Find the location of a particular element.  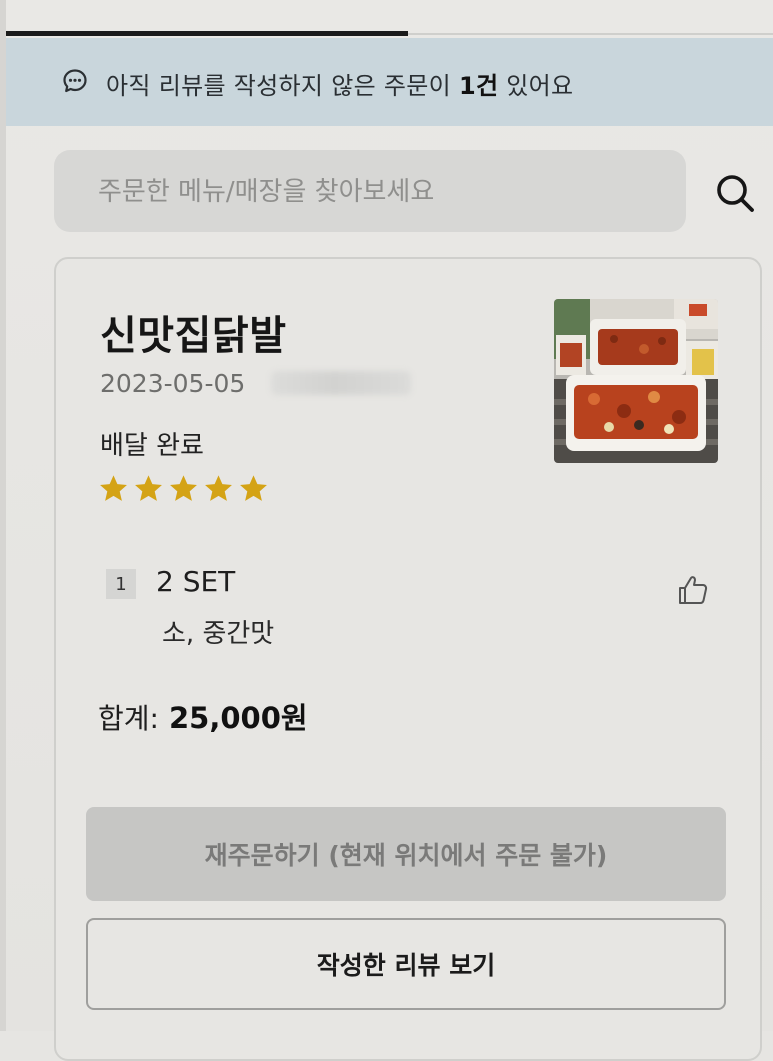

notice-count: 1건 is located at coordinates (478, 86).